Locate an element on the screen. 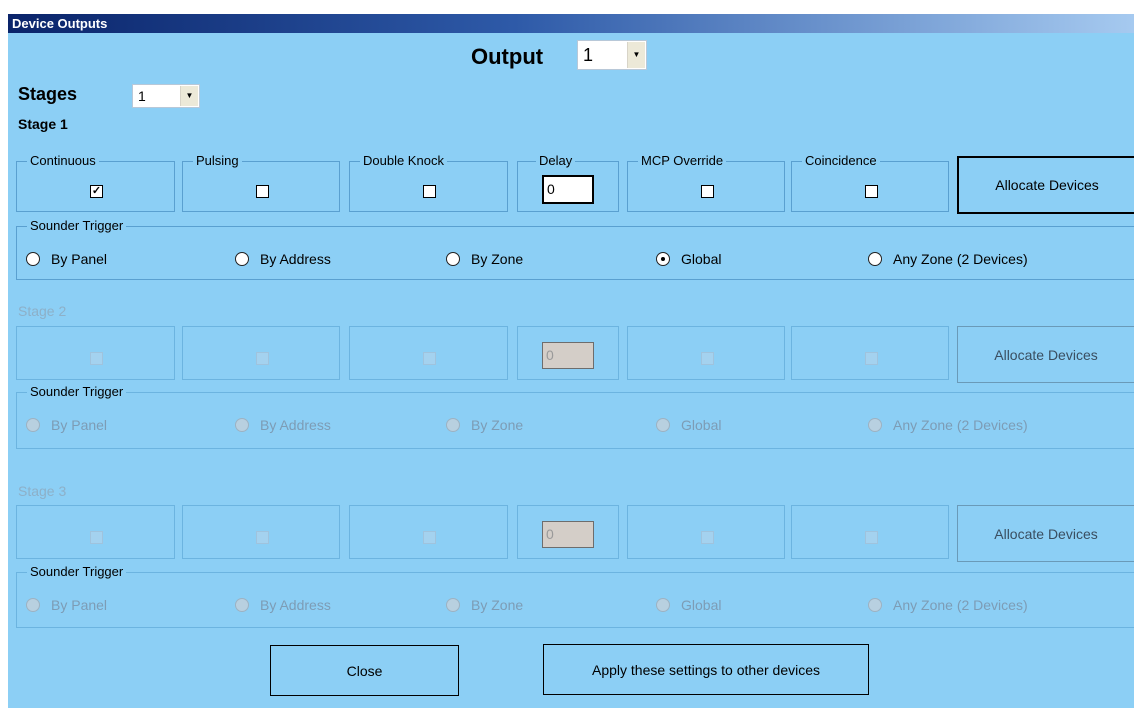  double-knock-group: Double Knock is located at coordinates (428, 182).